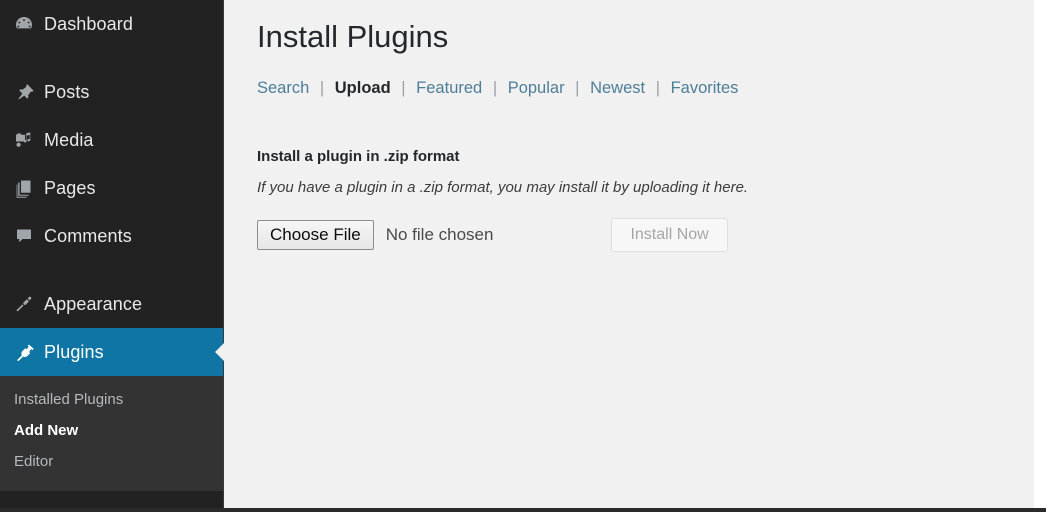 The image size is (1046, 512). What do you see at coordinates (315, 234) in the screenshot?
I see `choose-file-button: Choose File` at bounding box center [315, 234].